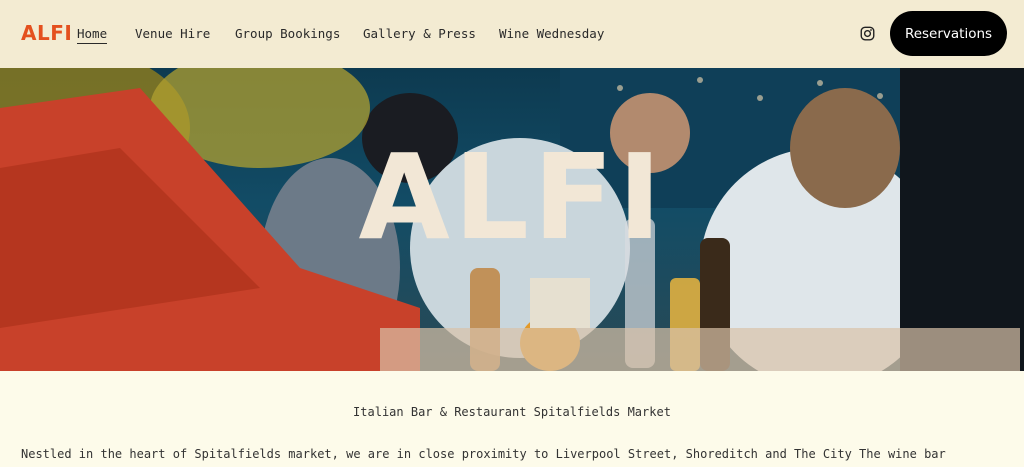 The height and width of the screenshot is (467, 1024). Describe the element at coordinates (92, 35) in the screenshot. I see `nav-home: Home` at that location.